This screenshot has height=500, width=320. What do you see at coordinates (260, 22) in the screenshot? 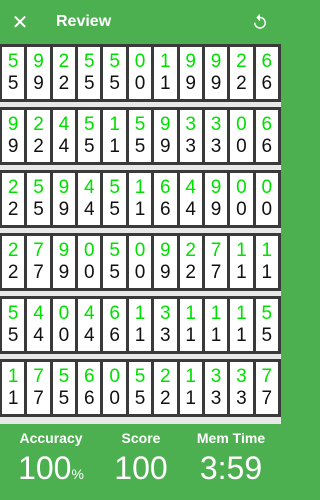
I see `reset-button` at bounding box center [260, 22].